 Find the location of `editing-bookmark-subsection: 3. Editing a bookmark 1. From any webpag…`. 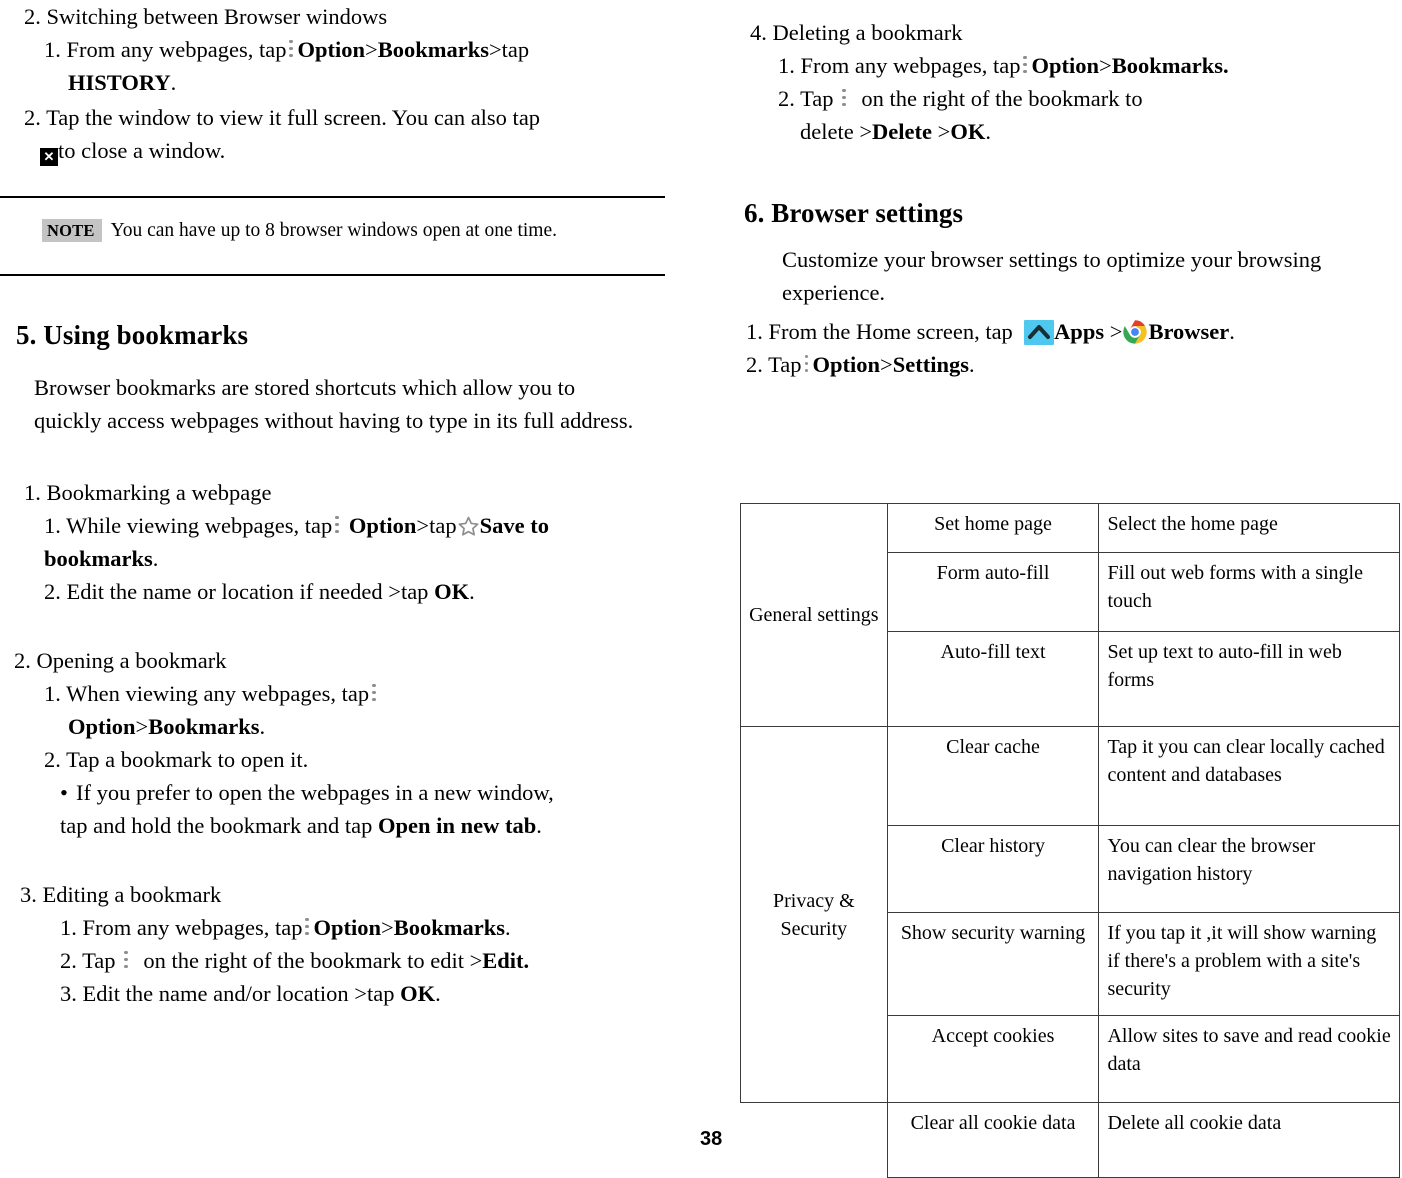

editing-bookmark-subsection: 3. Editing a bookmark 1. From any webpag… is located at coordinates (345, 944).